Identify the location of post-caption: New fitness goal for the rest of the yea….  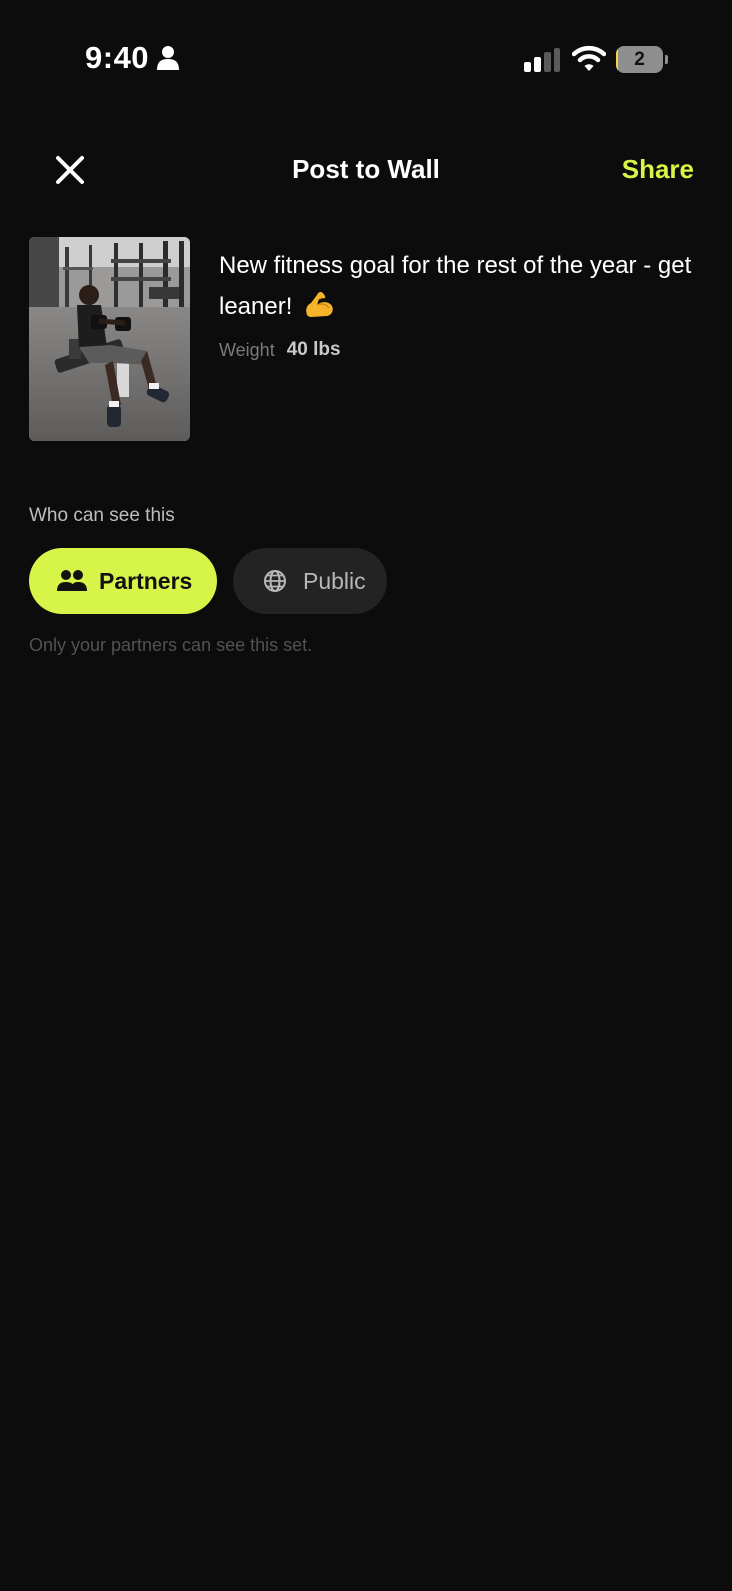
(459, 286).